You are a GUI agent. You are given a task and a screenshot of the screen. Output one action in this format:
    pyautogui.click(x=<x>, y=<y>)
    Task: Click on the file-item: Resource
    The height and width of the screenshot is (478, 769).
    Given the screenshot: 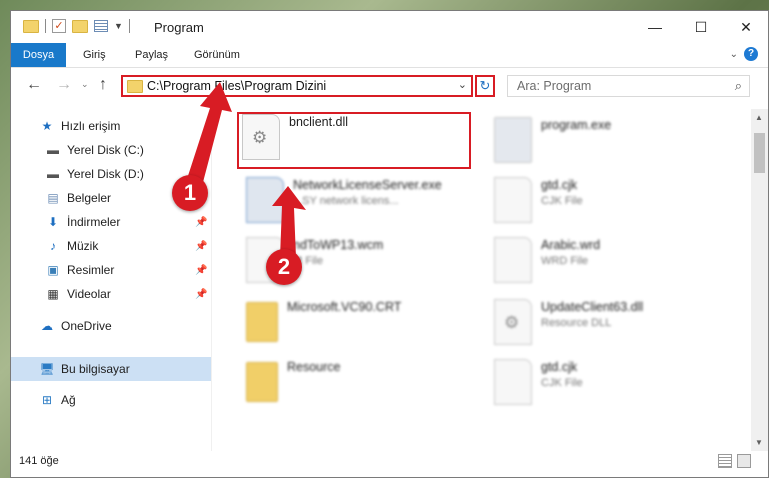 What is the action you would take?
    pyautogui.click(x=293, y=380)
    